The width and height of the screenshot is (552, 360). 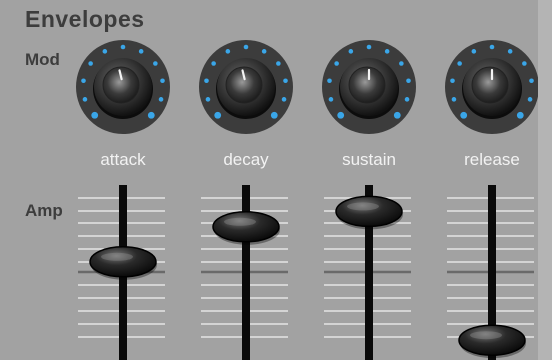 I want to click on sustain-fader, so click(x=369, y=272).